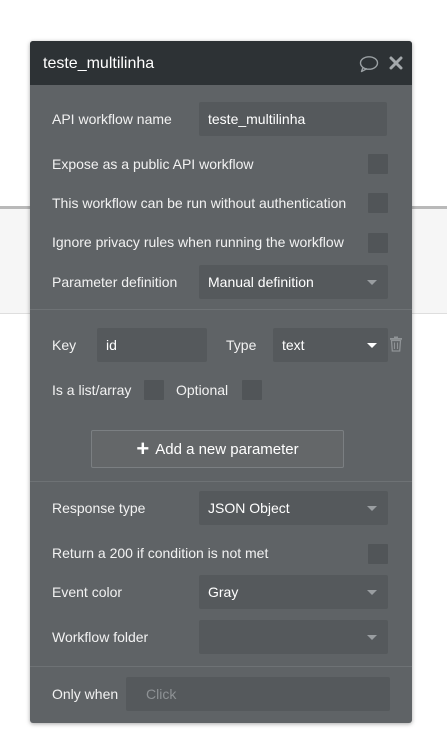 The width and height of the screenshot is (447, 729). Describe the element at coordinates (261, 282) in the screenshot. I see `parameter-definition-value: Manual definition` at that location.